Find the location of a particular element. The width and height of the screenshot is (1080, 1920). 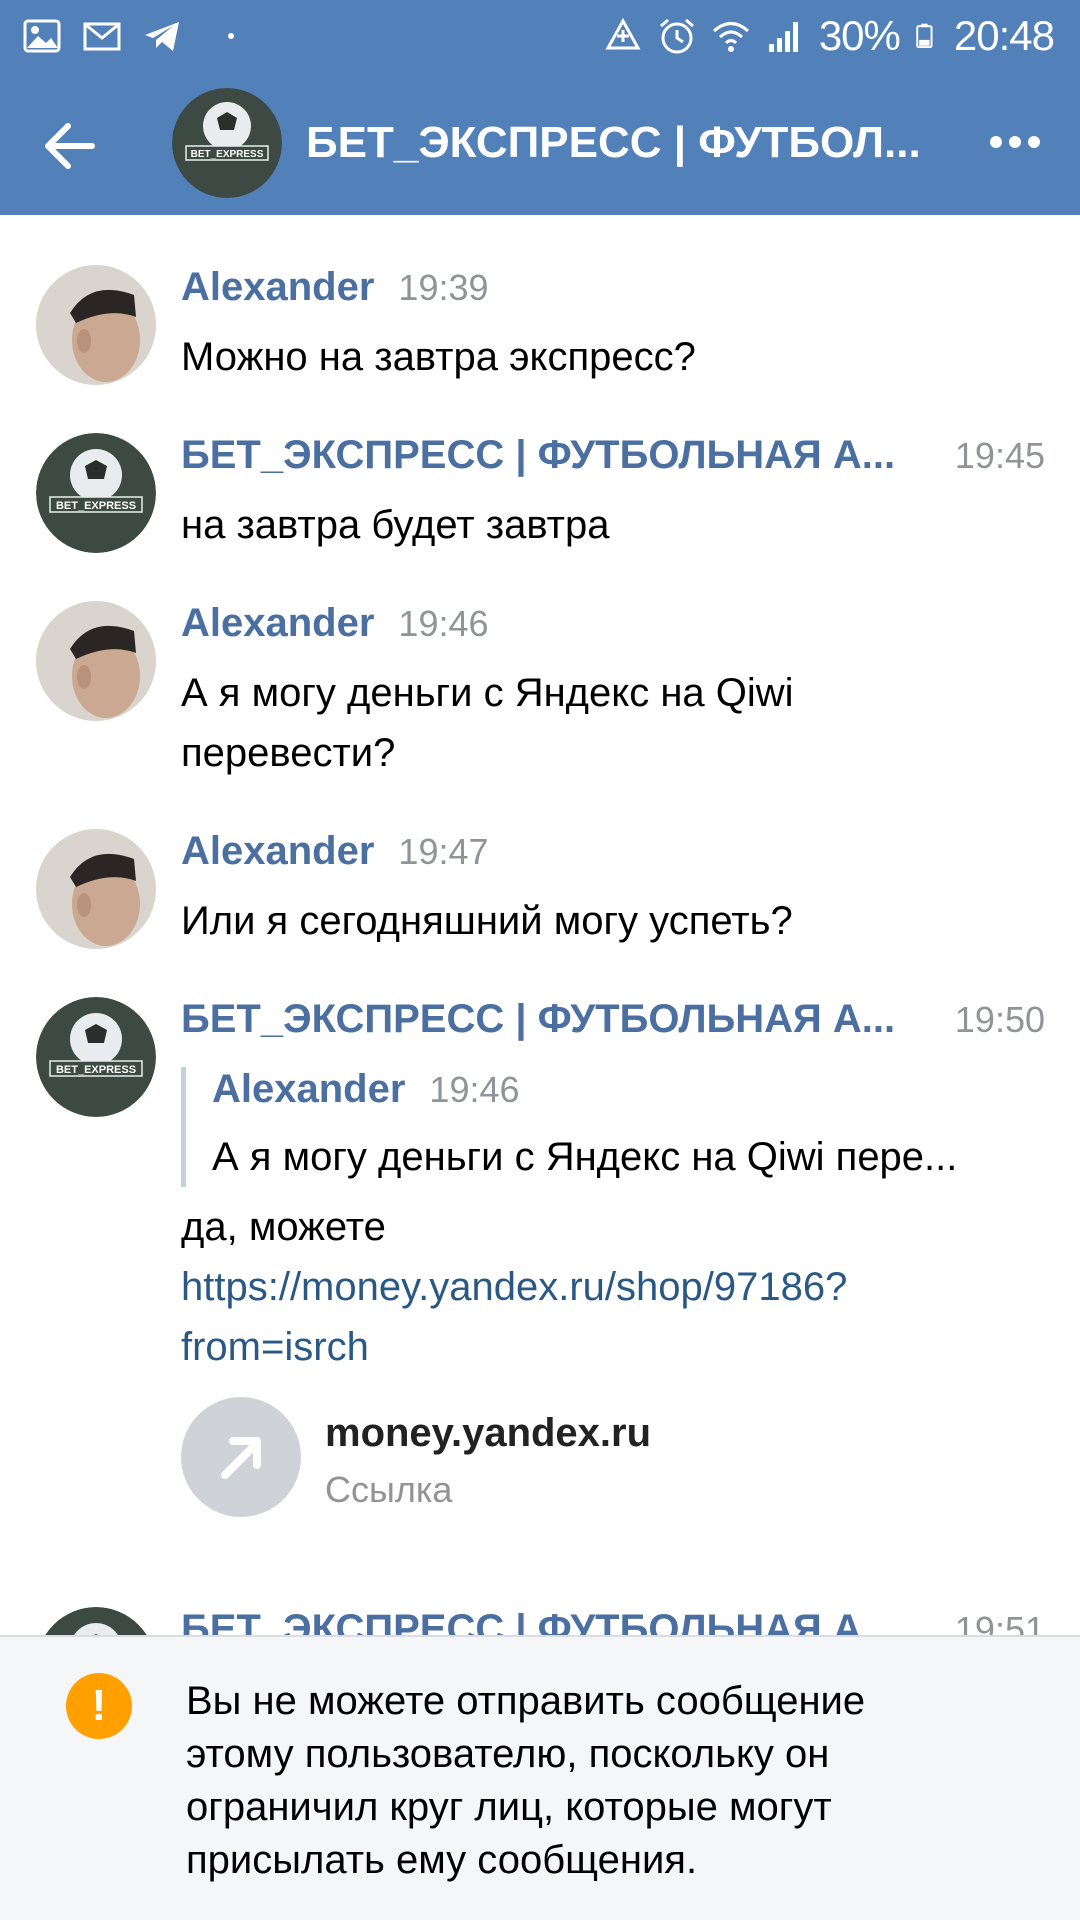

link-subtitle: Ссылка is located at coordinates (389, 1489).